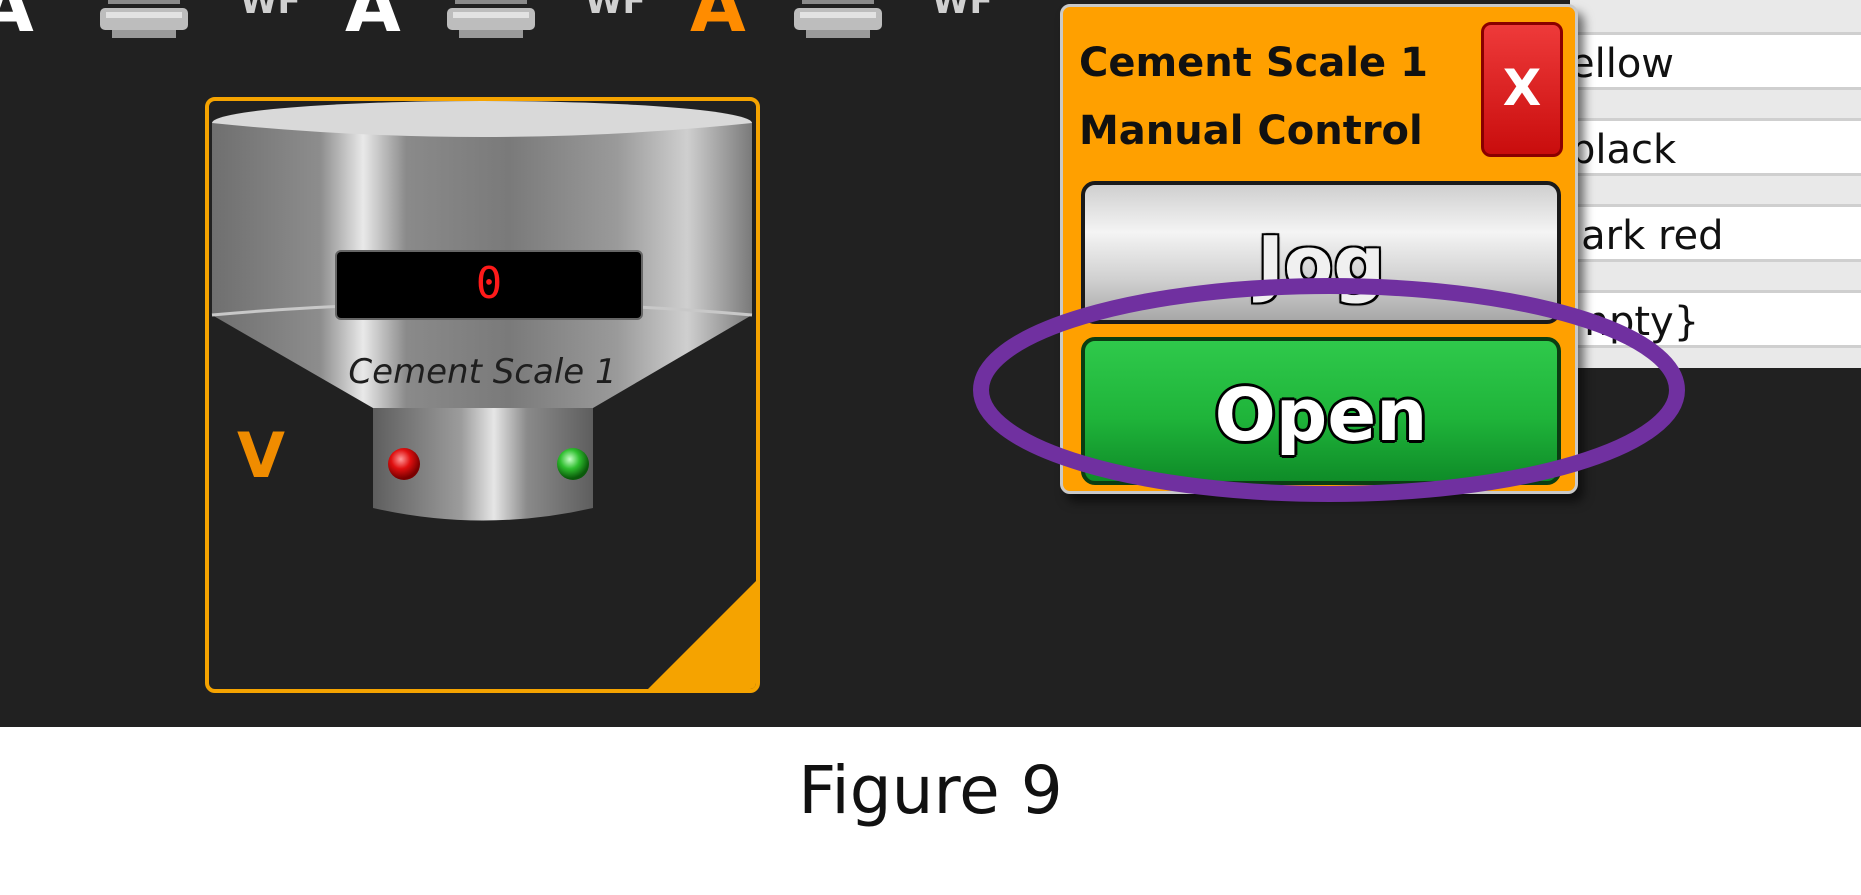  Describe the element at coordinates (261, 455) in the screenshot. I see `valve-indicator: V` at that location.